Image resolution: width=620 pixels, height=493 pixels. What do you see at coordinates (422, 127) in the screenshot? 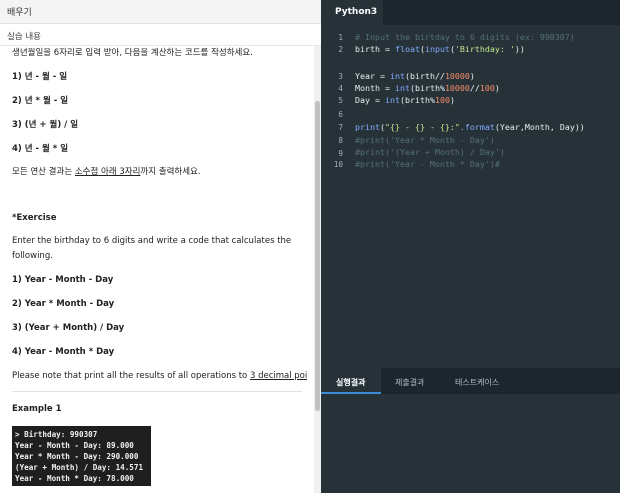
I see `code-token: "{} - {} - {}:"` at bounding box center [422, 127].